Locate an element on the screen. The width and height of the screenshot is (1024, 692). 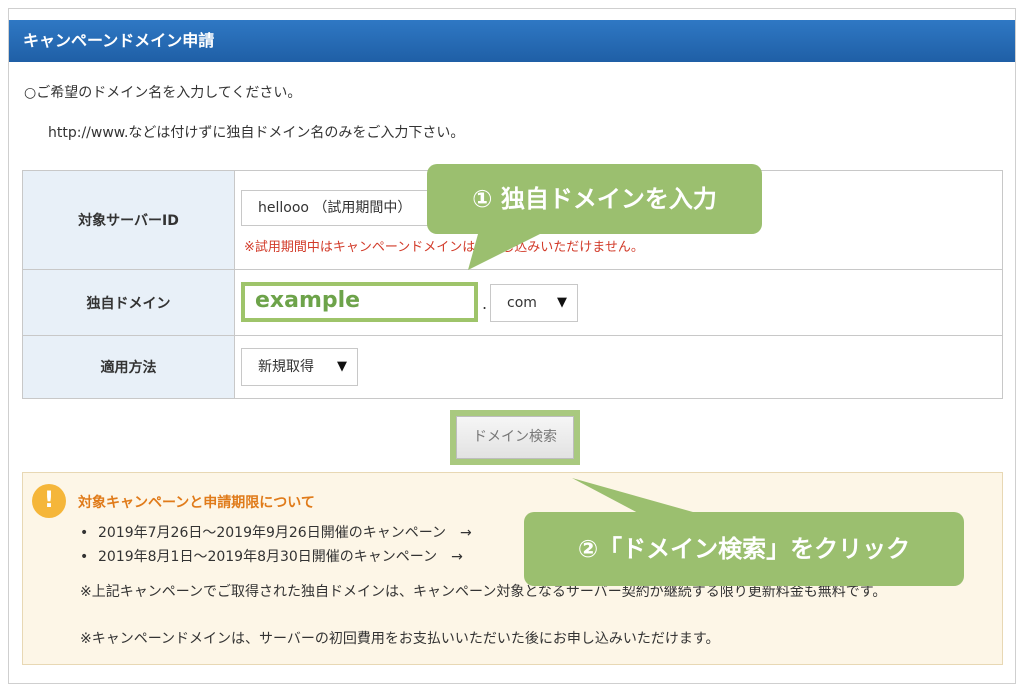
server-id-select: hellooo （試用期間中） is located at coordinates (346, 208).